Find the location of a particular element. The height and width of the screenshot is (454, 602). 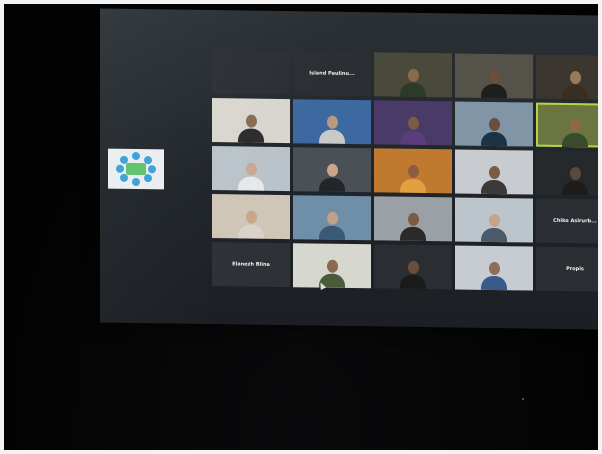

participant-tile: Propis is located at coordinates (569, 269).